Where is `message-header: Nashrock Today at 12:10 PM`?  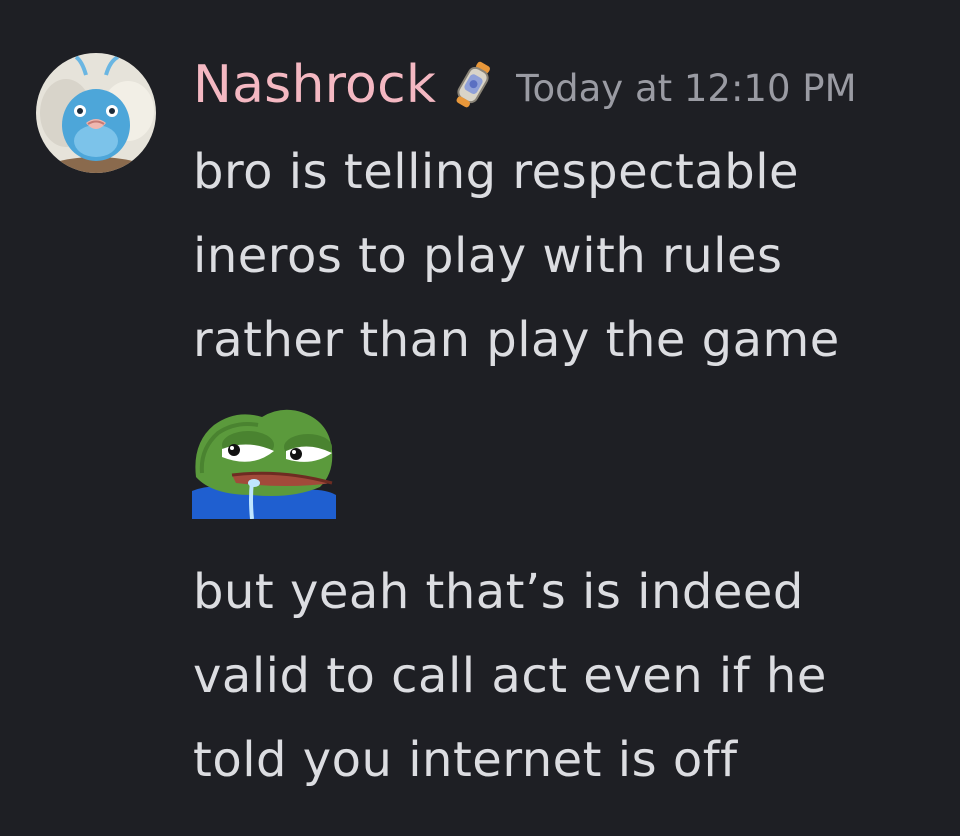
message-header: Nashrock Today at 12:10 PM is located at coordinates (525, 85).